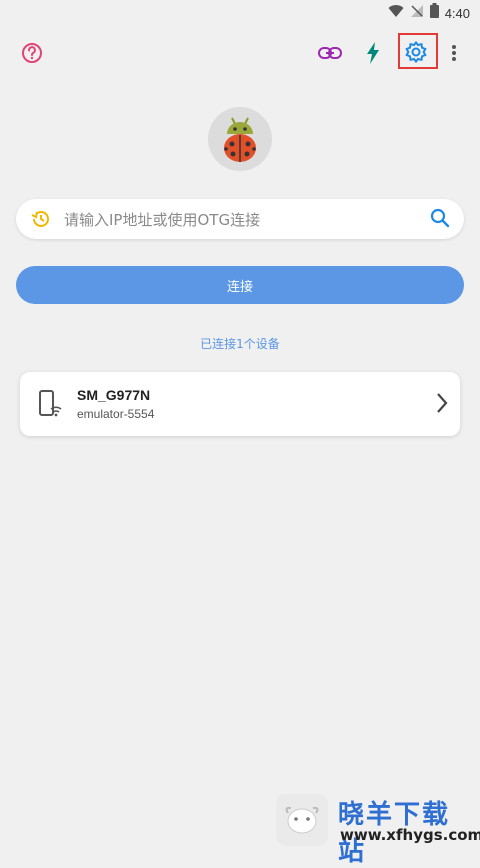 The image size is (480, 868). I want to click on connect-button: 连接, so click(240, 285).